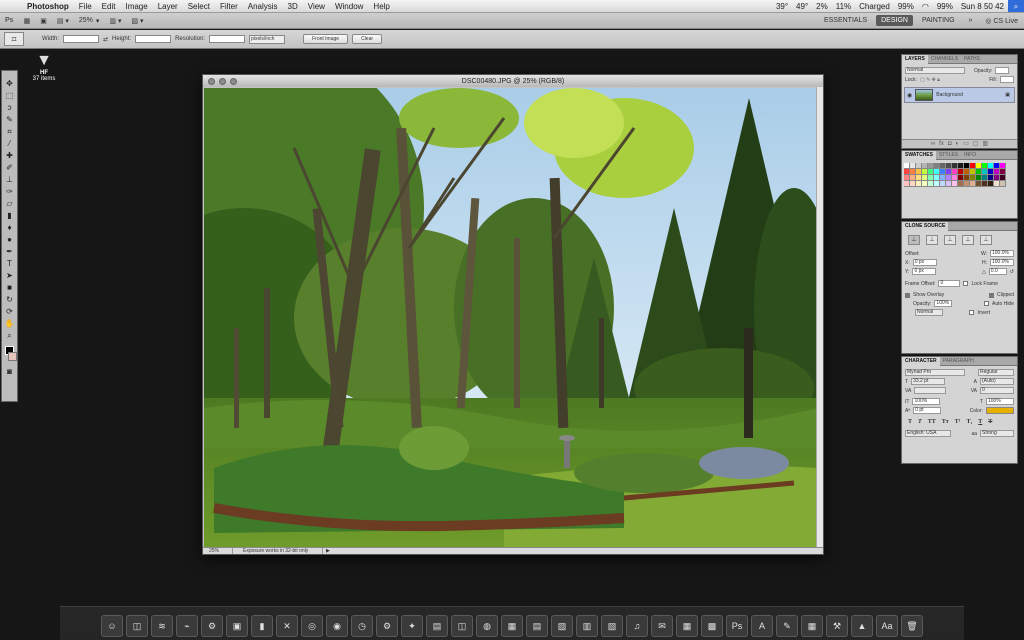  What do you see at coordinates (326, 39) in the screenshot?
I see `front-image-button: Front Image` at bounding box center [326, 39].